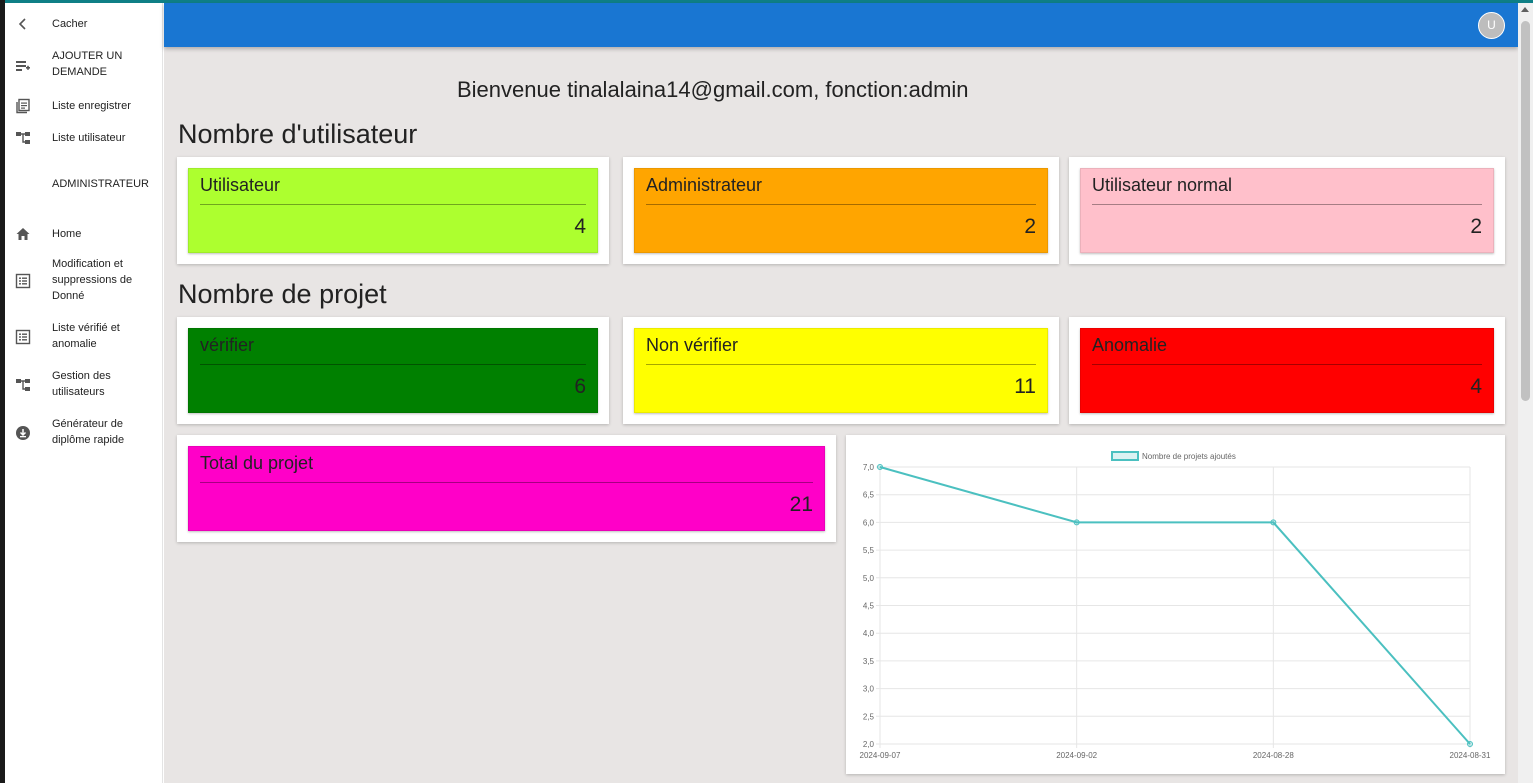  I want to click on download-circle-icon, so click(23, 433).